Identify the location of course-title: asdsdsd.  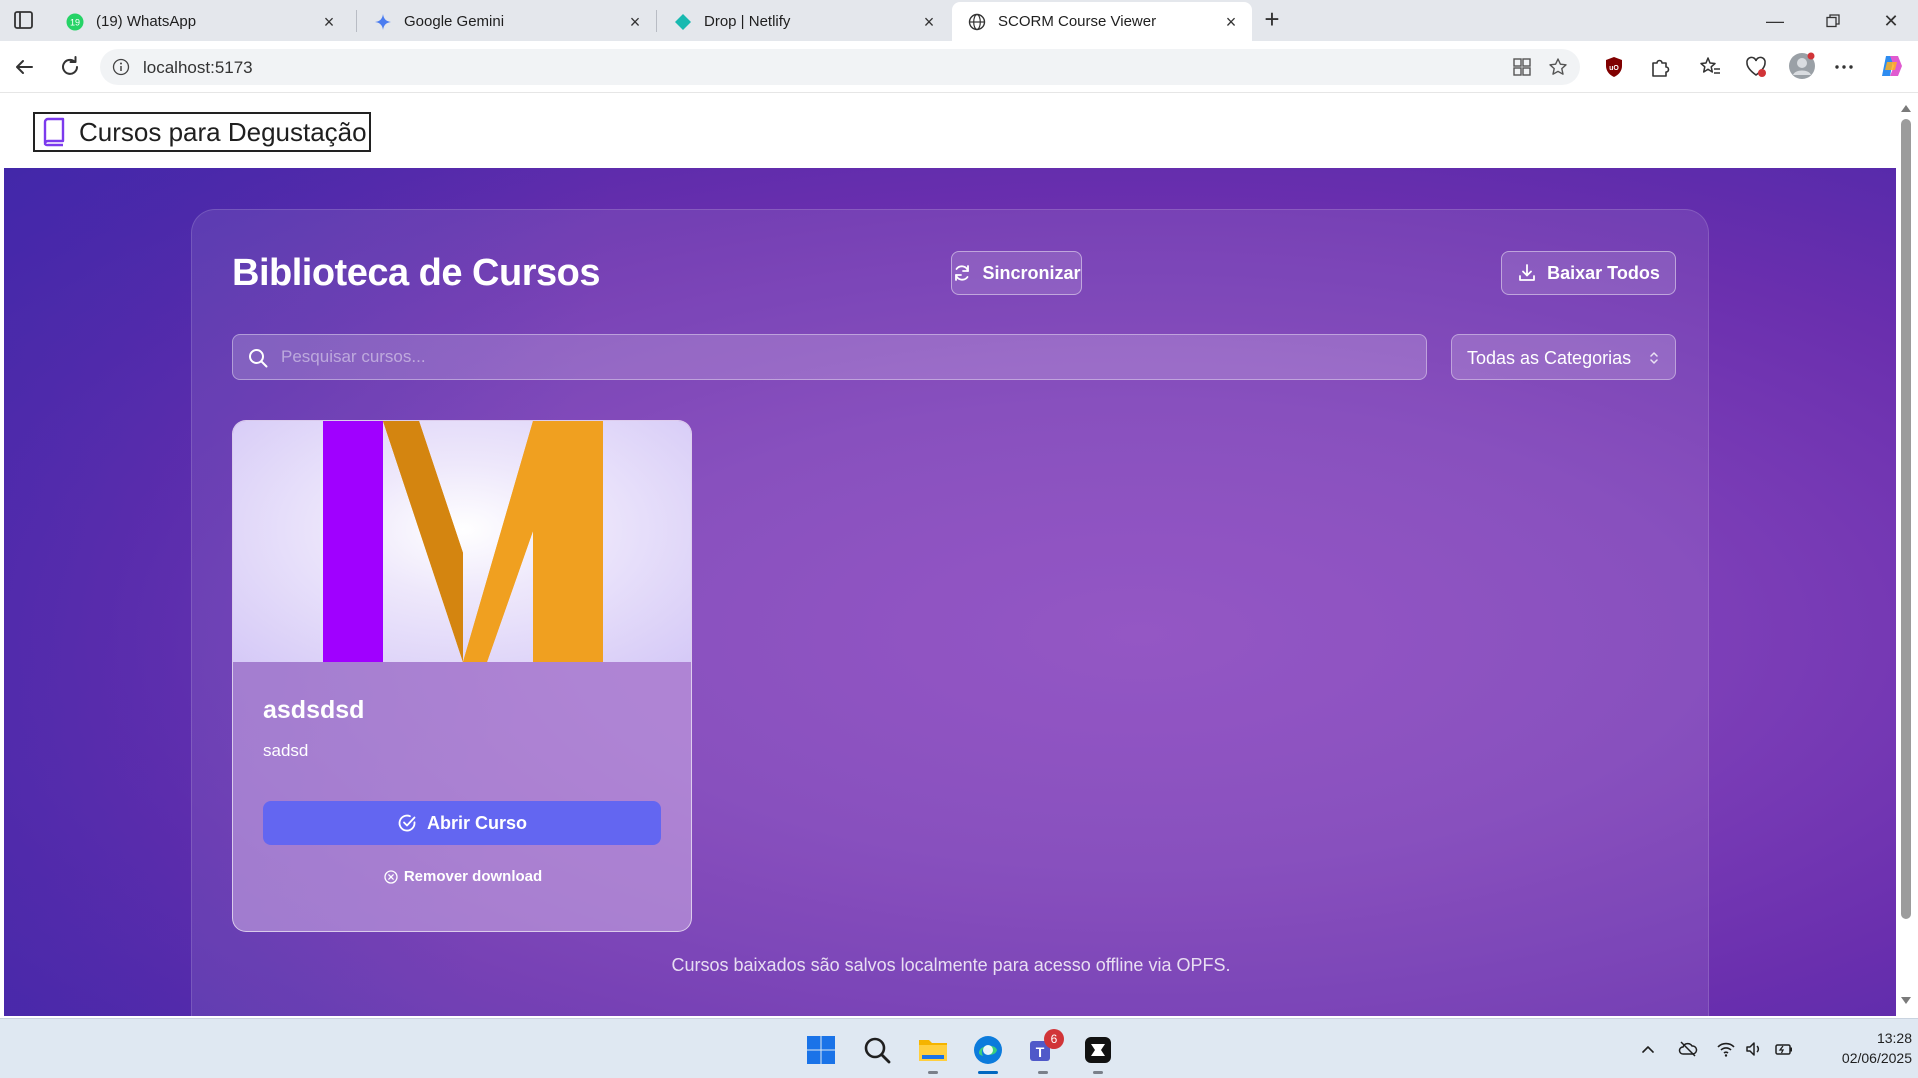
(314, 710).